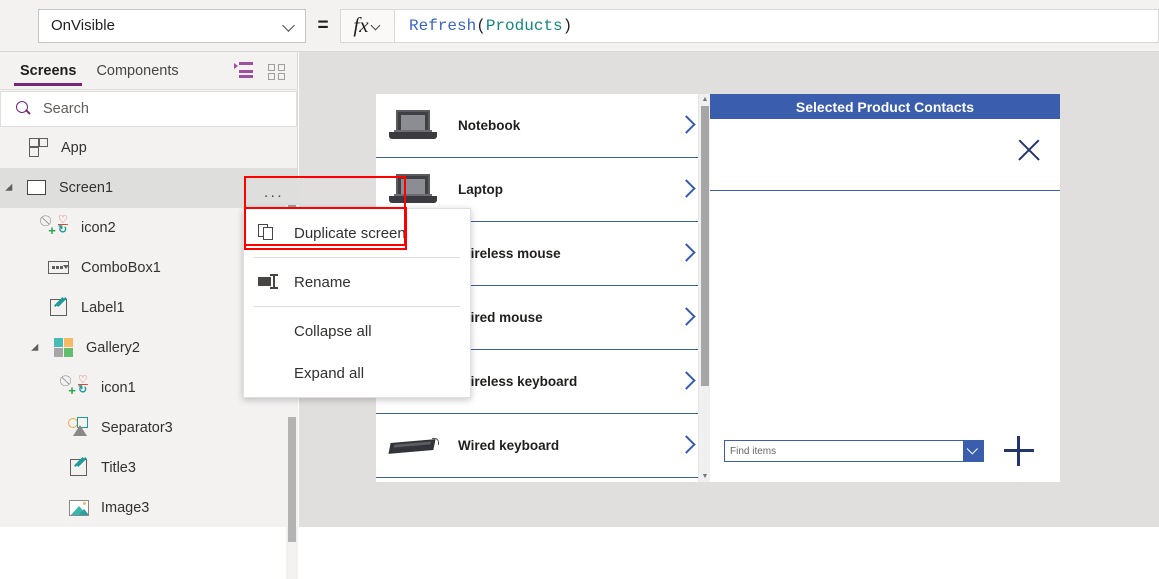 Image resolution: width=1159 pixels, height=579 pixels. I want to click on panel-footer: Find items, so click(885, 451).